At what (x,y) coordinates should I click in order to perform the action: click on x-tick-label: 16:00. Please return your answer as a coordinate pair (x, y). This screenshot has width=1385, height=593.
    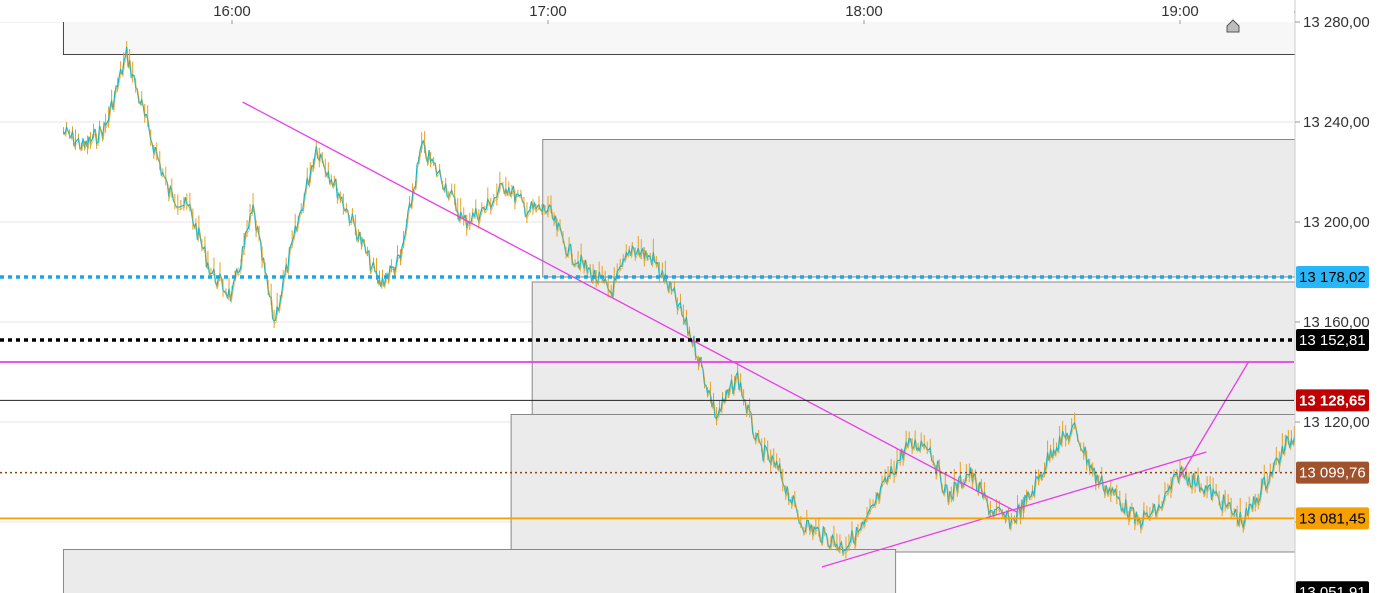
    Looking at the image, I should click on (232, 11).